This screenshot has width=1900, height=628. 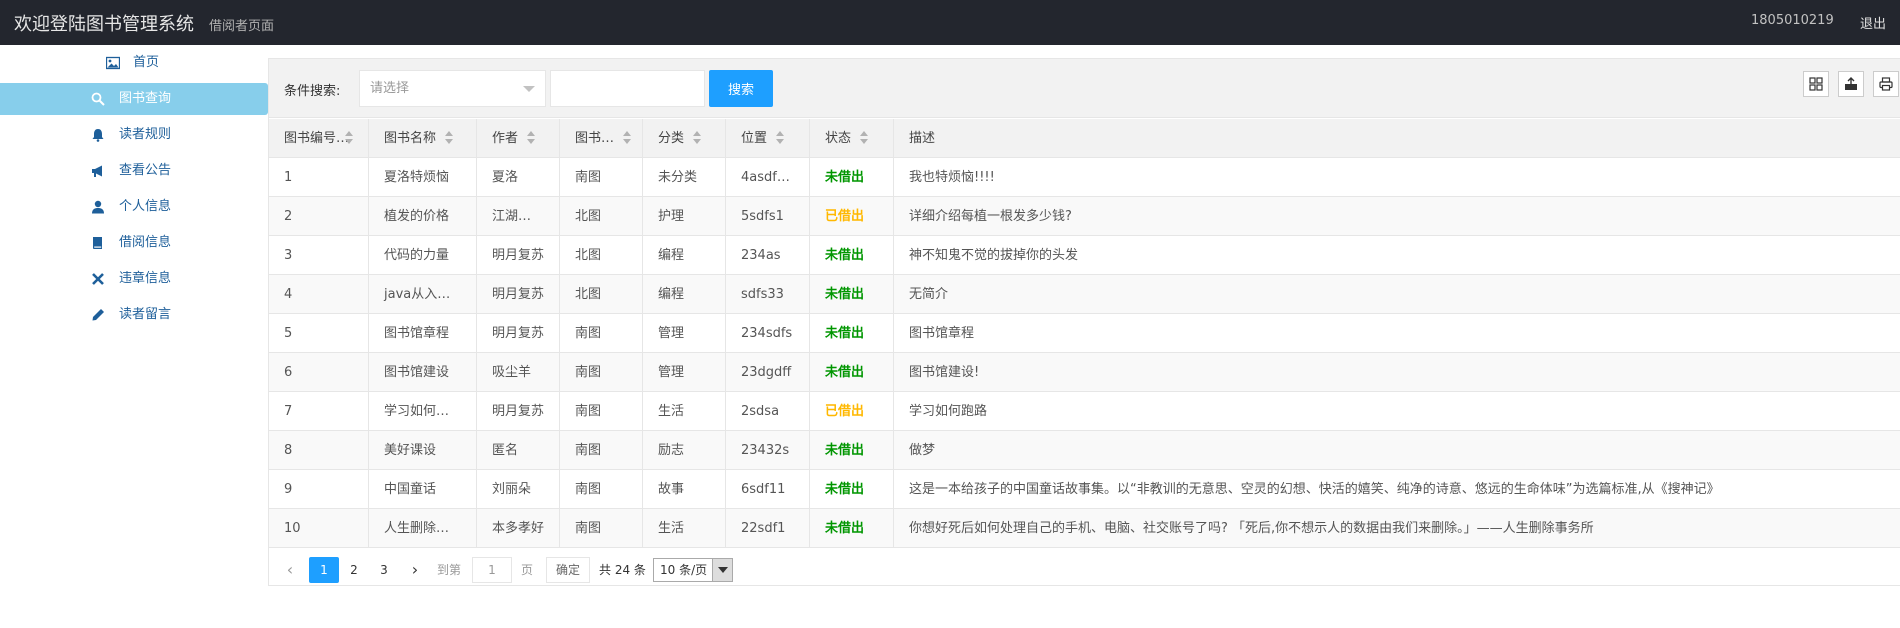 What do you see at coordinates (684, 177) in the screenshot?
I see `table-cell: 未分类` at bounding box center [684, 177].